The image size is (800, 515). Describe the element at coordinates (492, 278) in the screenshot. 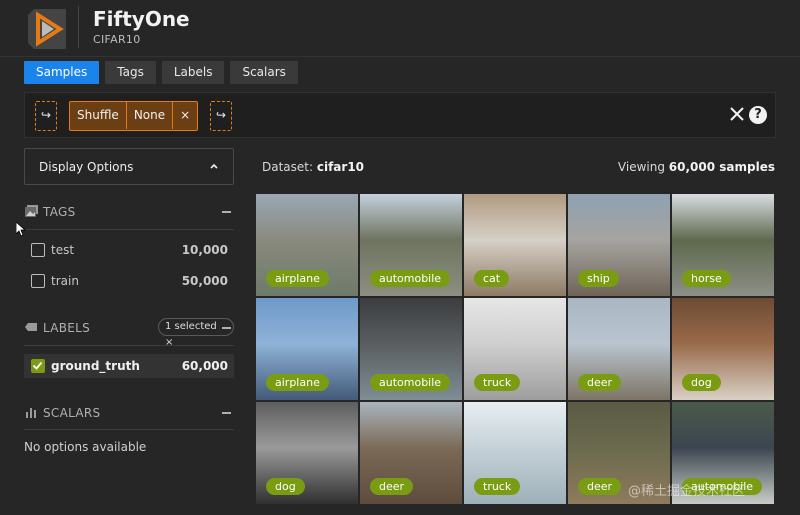

I see `ground-truth-label-badge: cat` at that location.